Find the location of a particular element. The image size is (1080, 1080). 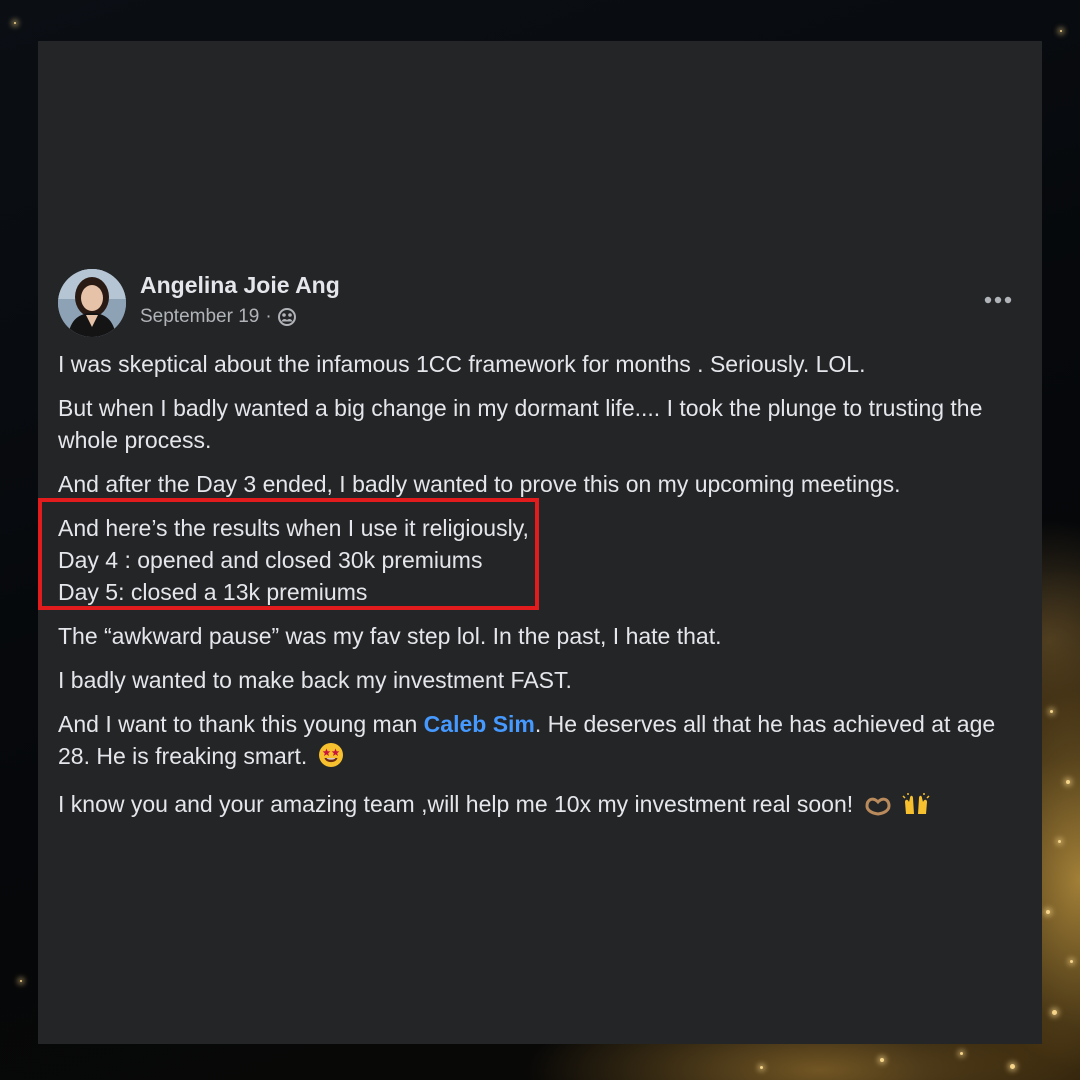

heart-hands-emoji is located at coordinates (878, 808).